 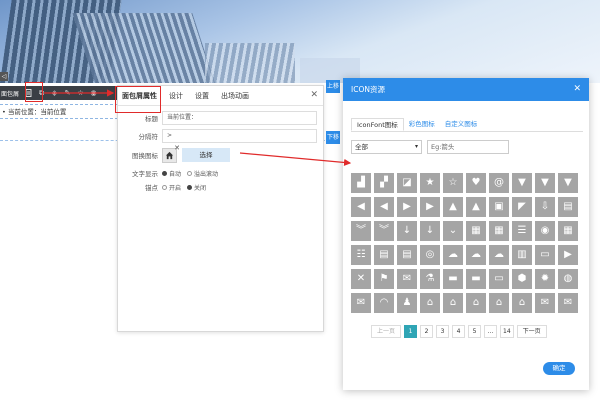 I want to click on tab-design: 设计, so click(x=176, y=96).